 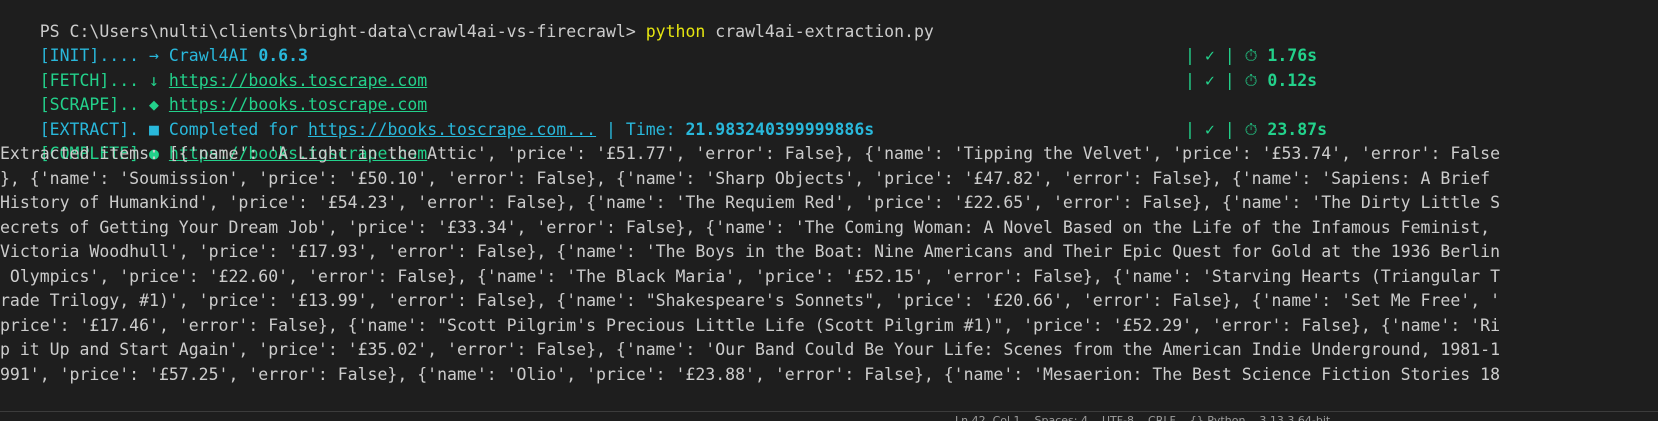 I want to click on complete-time: 23.87s, so click(x=1297, y=129).